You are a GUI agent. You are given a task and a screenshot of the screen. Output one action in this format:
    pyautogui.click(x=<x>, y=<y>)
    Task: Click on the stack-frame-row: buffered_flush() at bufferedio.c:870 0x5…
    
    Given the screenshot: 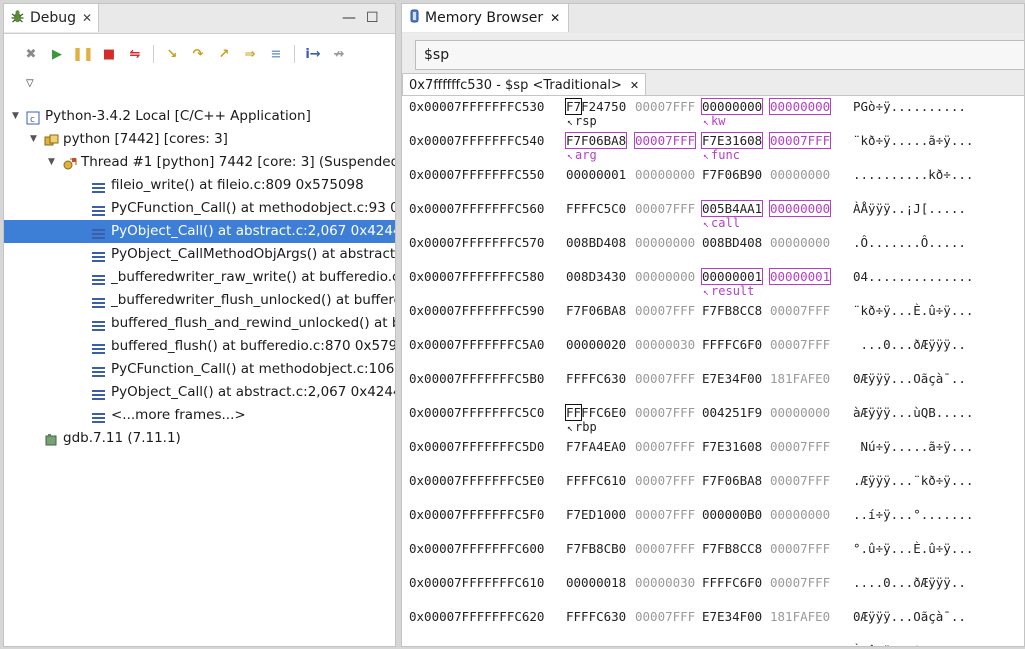 What is the action you would take?
    pyautogui.click(x=199, y=346)
    